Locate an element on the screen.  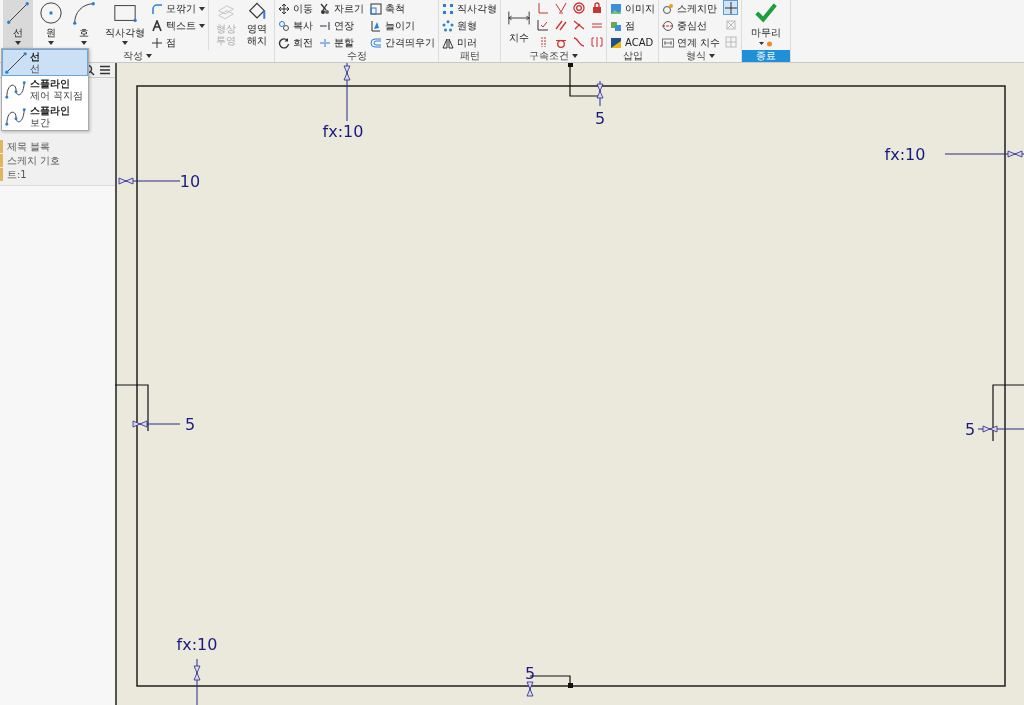
tool-button: 이미지 is located at coordinates (632, 8).